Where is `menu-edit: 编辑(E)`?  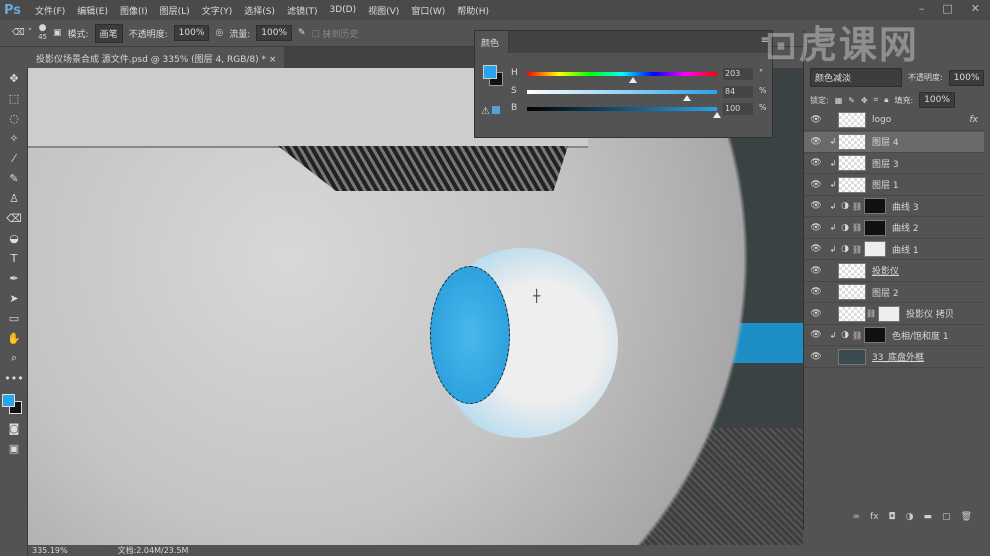 menu-edit: 编辑(E) is located at coordinates (92, 10).